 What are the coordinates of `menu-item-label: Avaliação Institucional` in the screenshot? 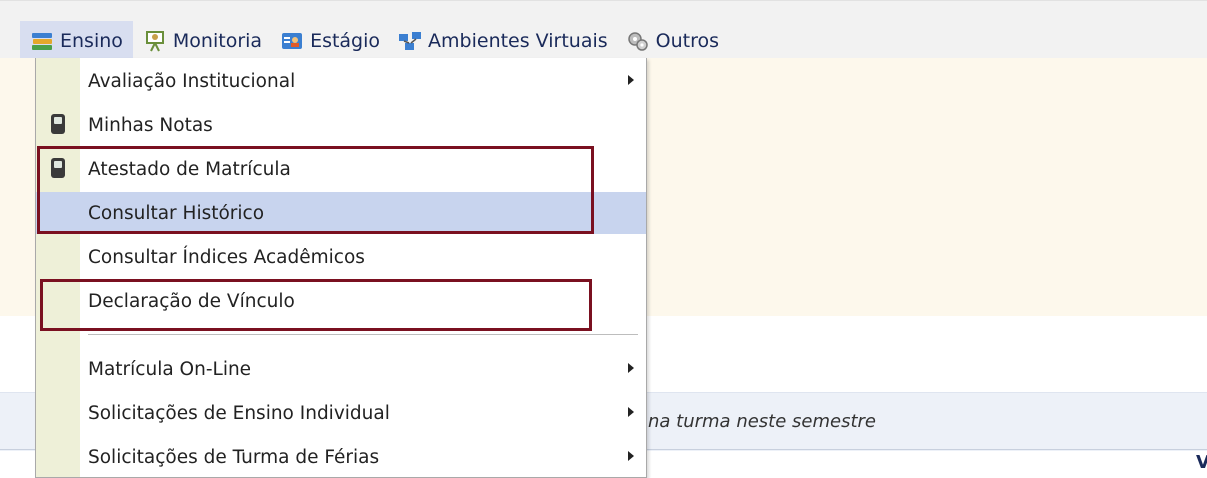 It's located at (192, 81).